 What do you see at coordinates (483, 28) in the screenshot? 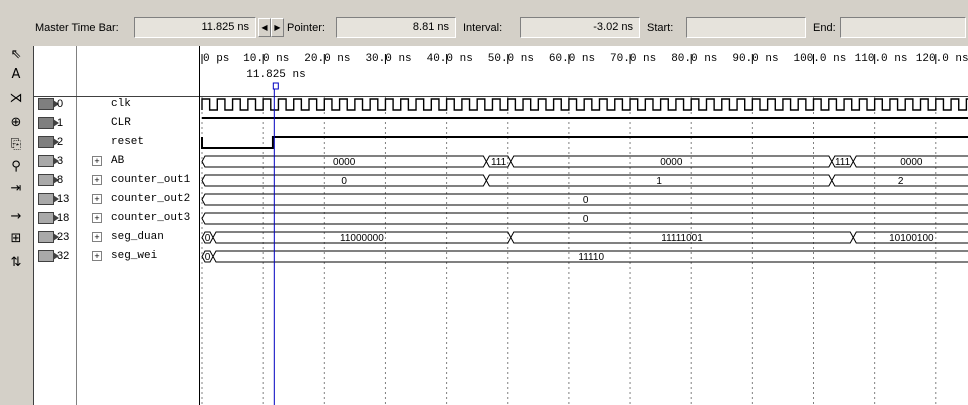
I see `interval-label: Interval:` at bounding box center [483, 28].